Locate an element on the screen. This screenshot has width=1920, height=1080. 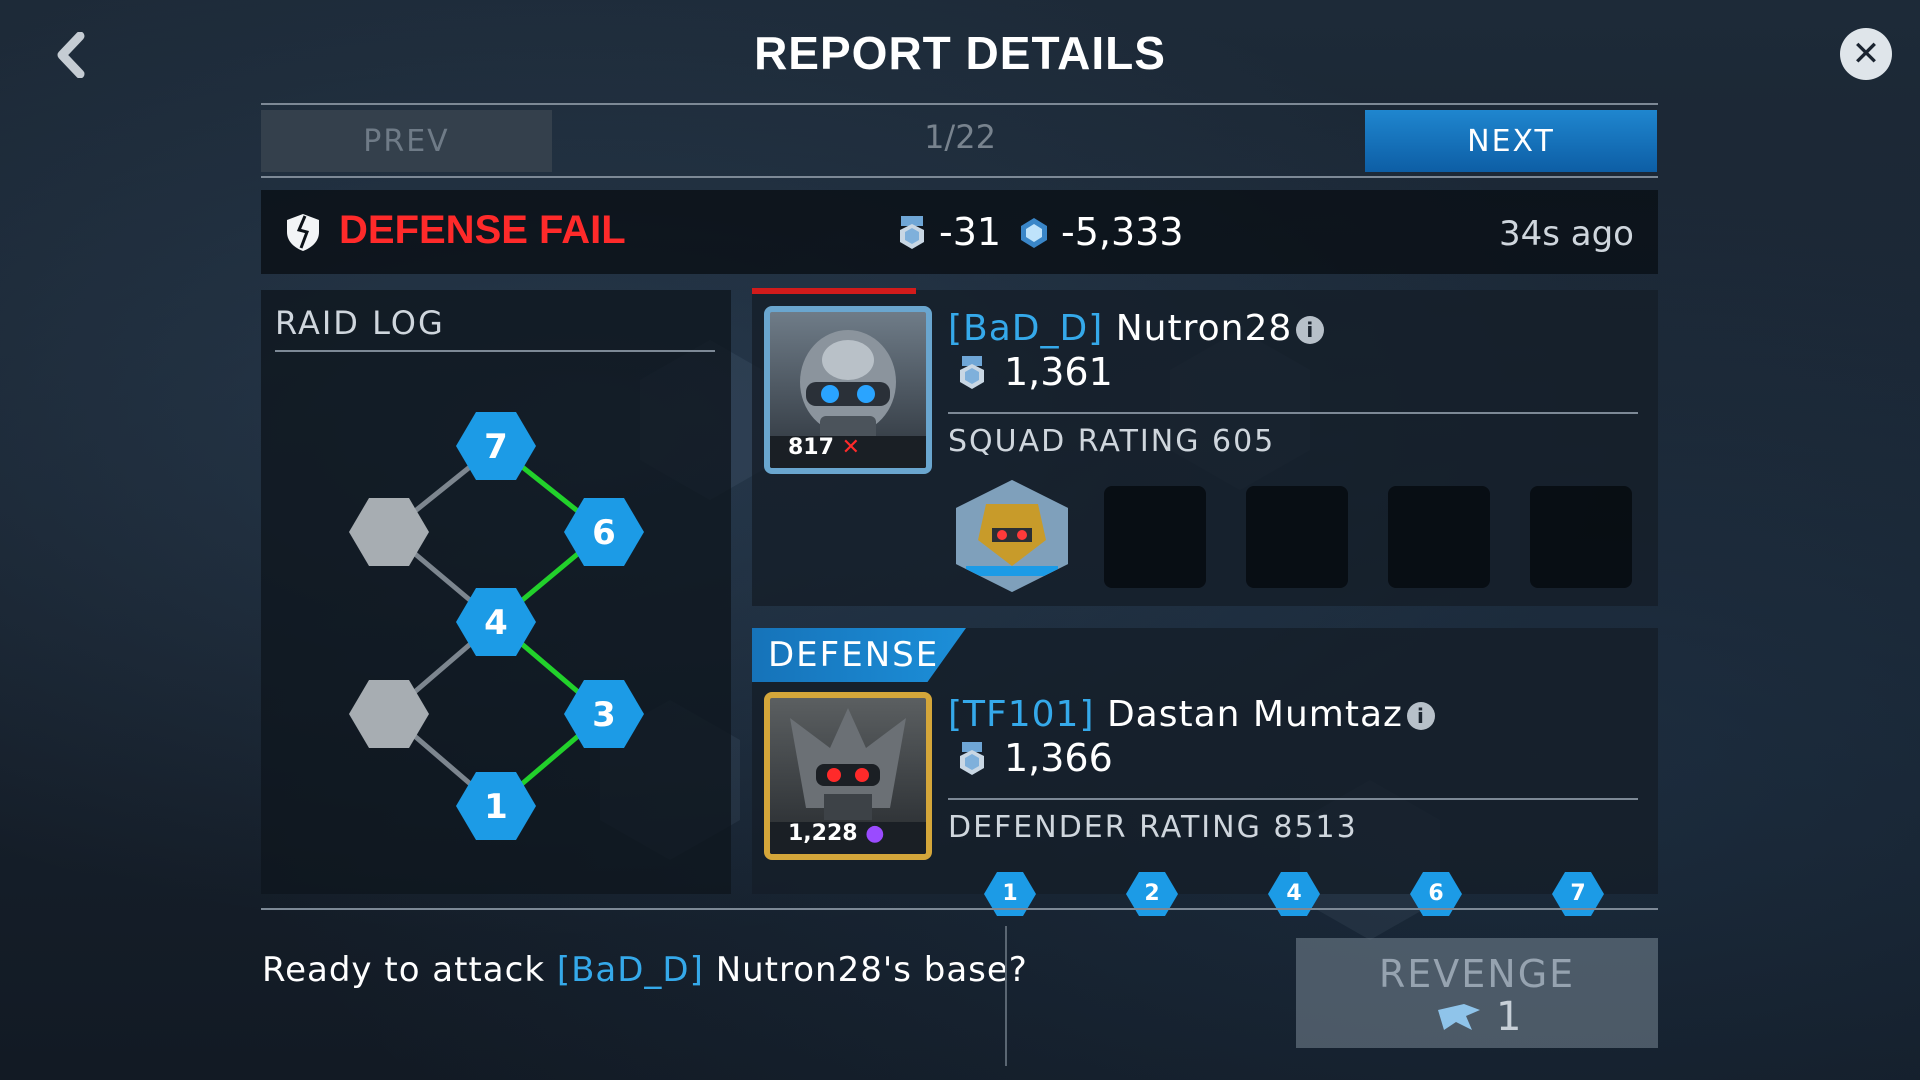
attacker-medals: 1,361 is located at coordinates (1058, 372).